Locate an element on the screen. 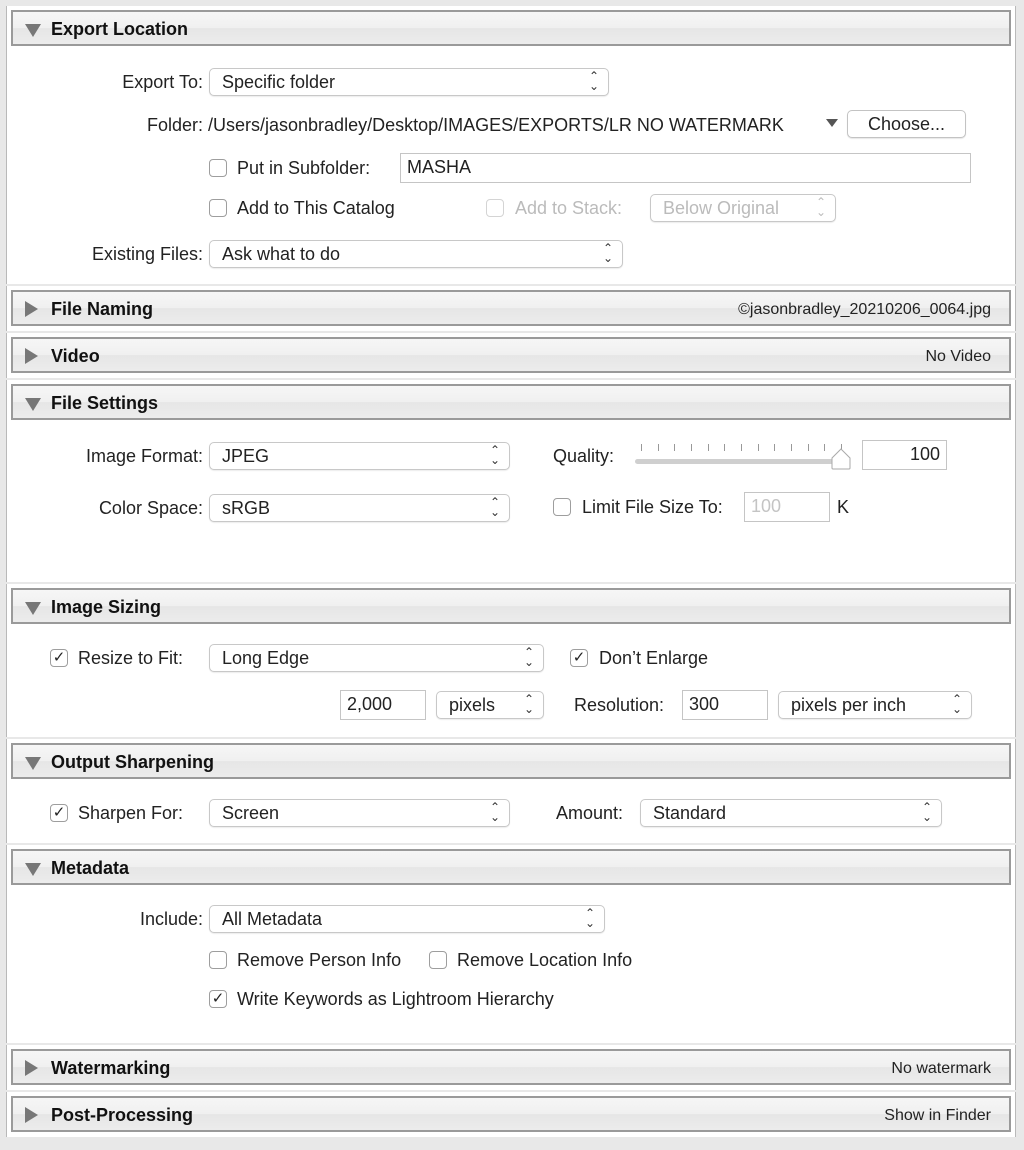 The image size is (1024, 1150). stack-position-select: Below Original ⌃ ⌄ is located at coordinates (743, 208).